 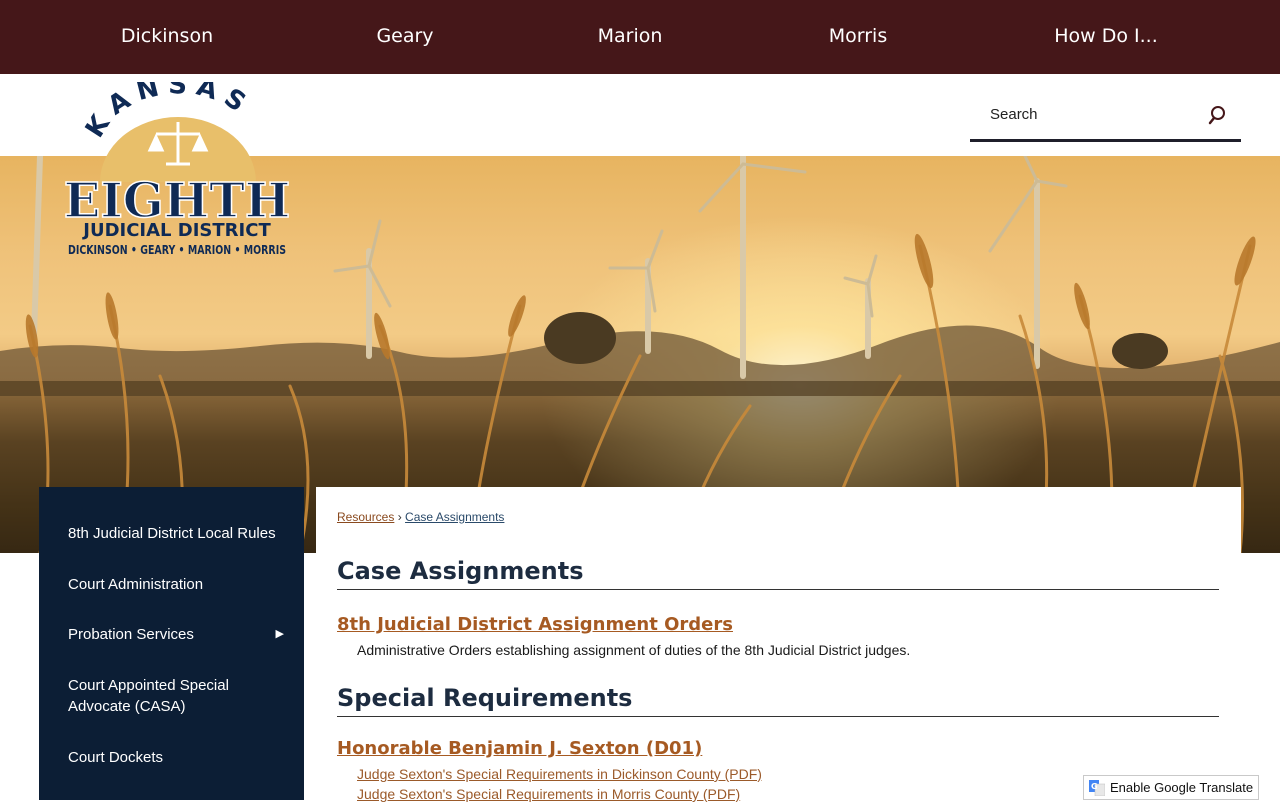 I want to click on search-icon, so click(x=1219, y=115).